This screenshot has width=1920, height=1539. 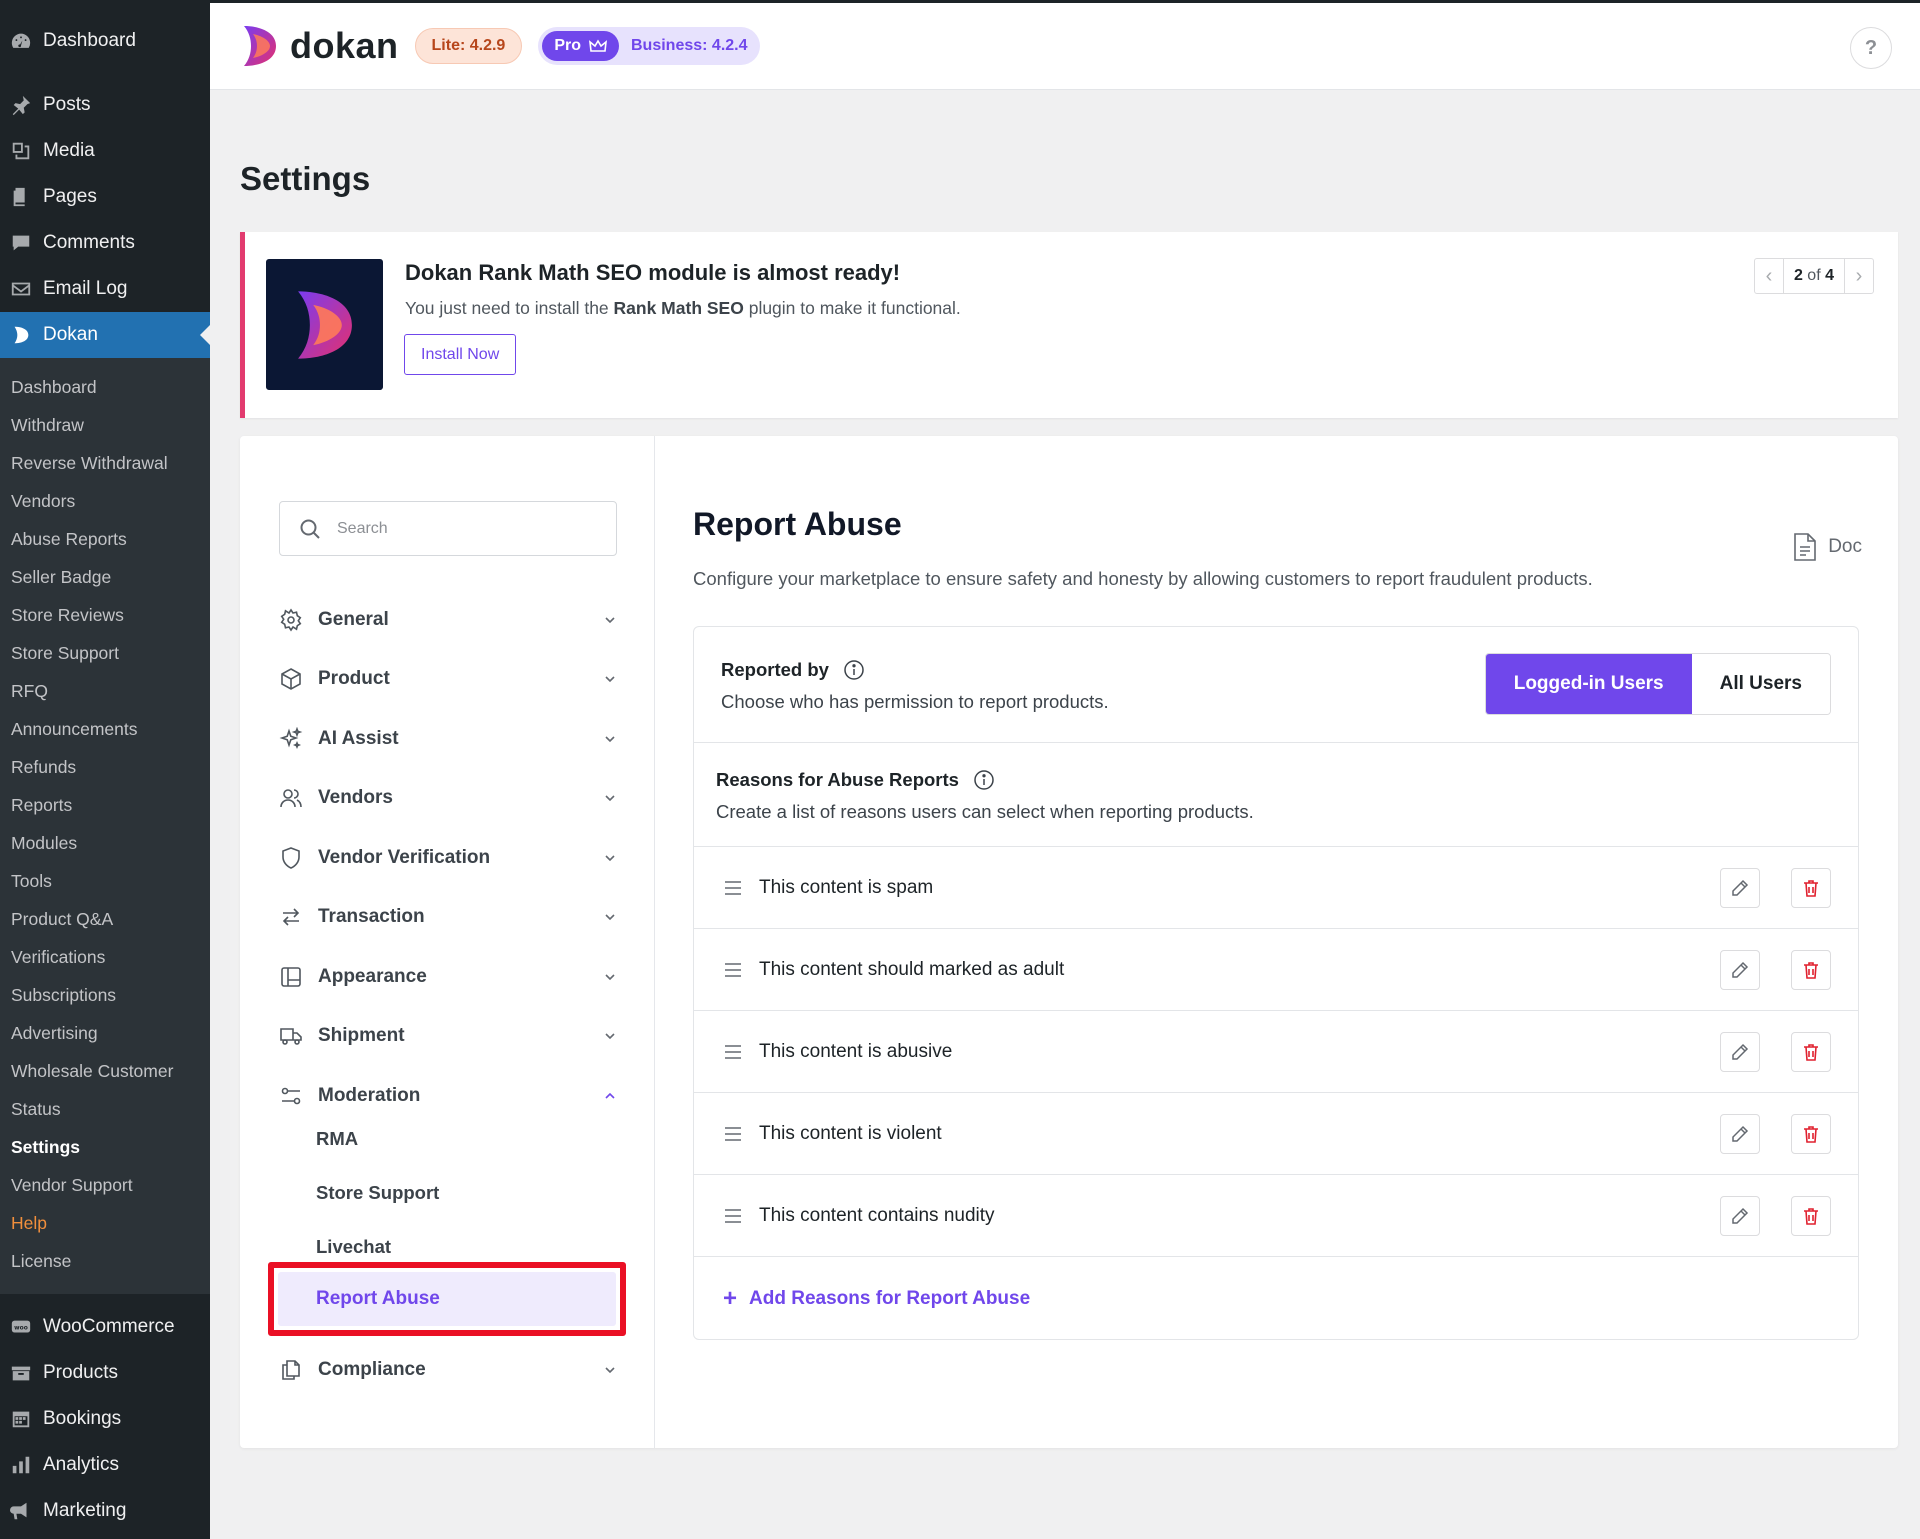 I want to click on wp-menu-dashboard: Dashboard, so click(x=105, y=41).